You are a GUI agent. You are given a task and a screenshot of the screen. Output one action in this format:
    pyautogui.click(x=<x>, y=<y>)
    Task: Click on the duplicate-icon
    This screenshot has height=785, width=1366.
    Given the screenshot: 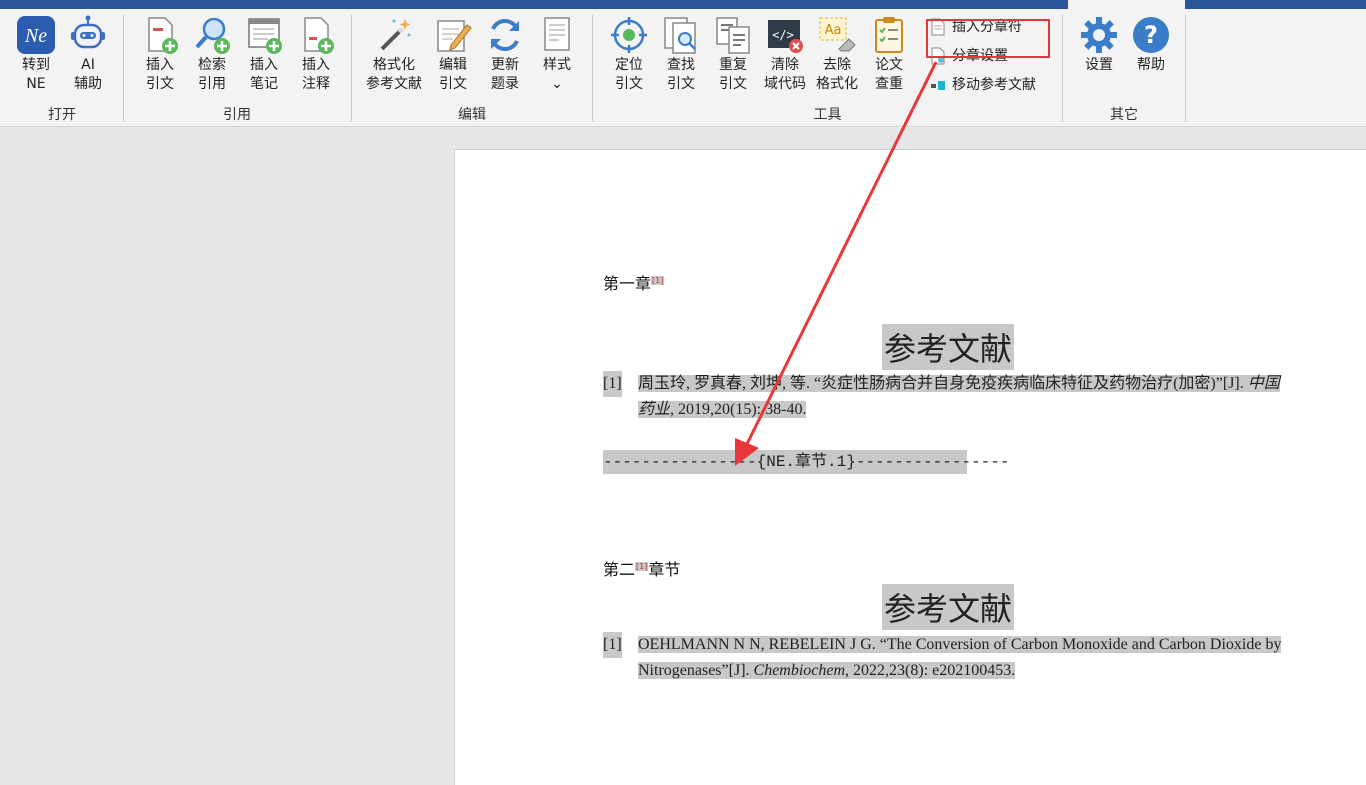 What is the action you would take?
    pyautogui.click(x=733, y=35)
    